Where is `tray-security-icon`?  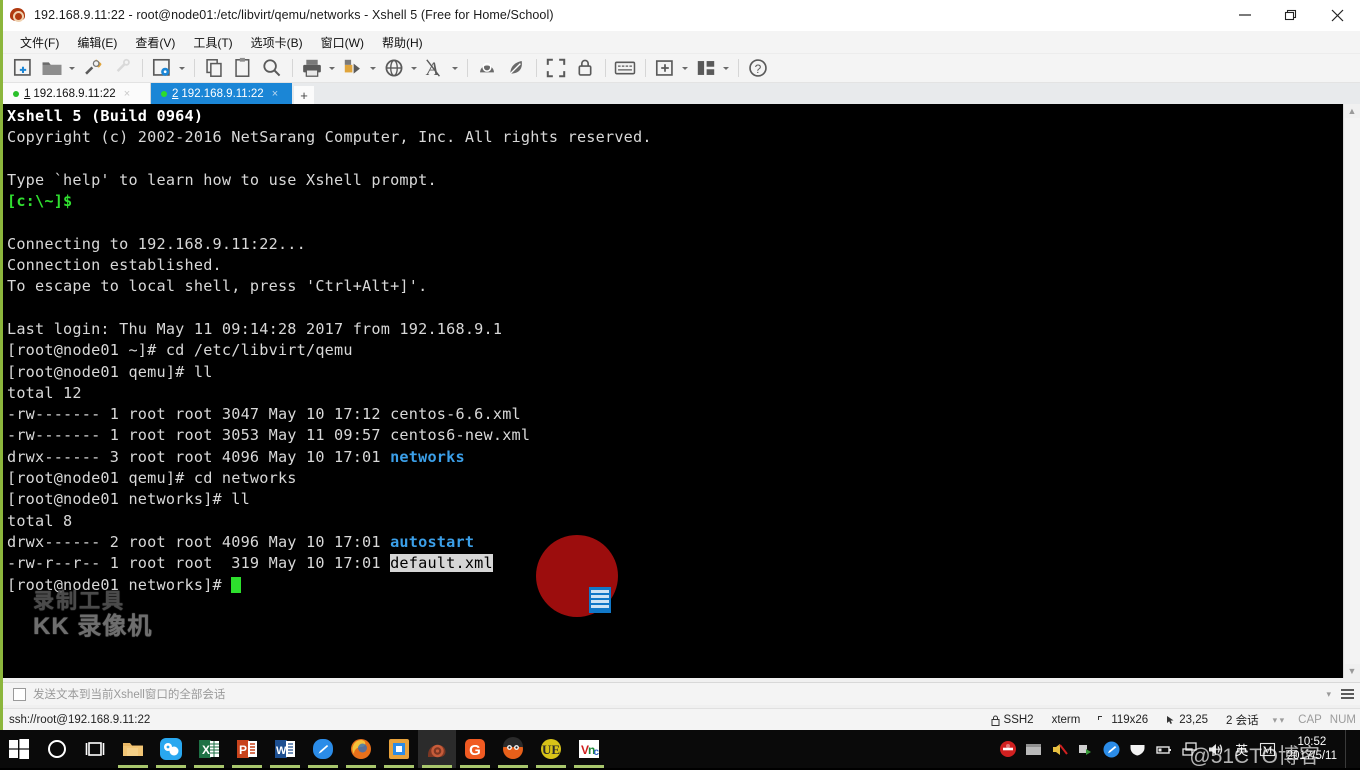
tray-security-icon is located at coordinates (1008, 749).